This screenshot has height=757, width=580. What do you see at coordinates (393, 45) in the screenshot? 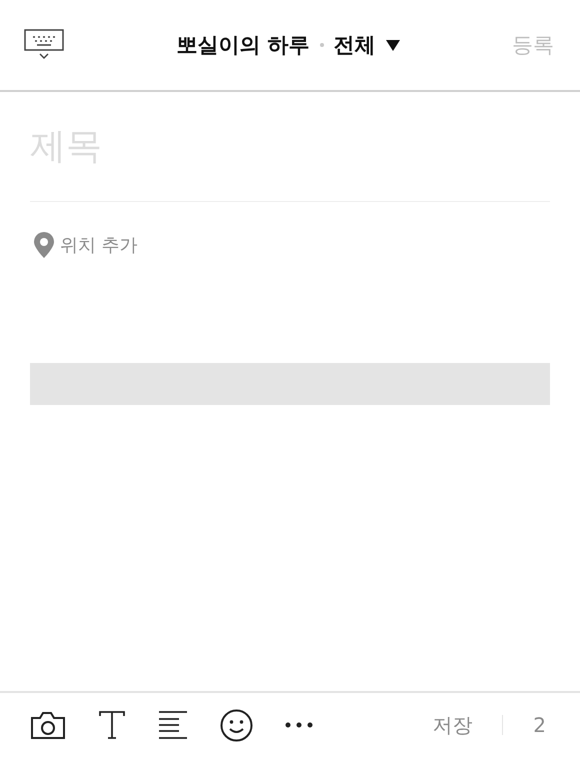
I see `caret-icon` at bounding box center [393, 45].